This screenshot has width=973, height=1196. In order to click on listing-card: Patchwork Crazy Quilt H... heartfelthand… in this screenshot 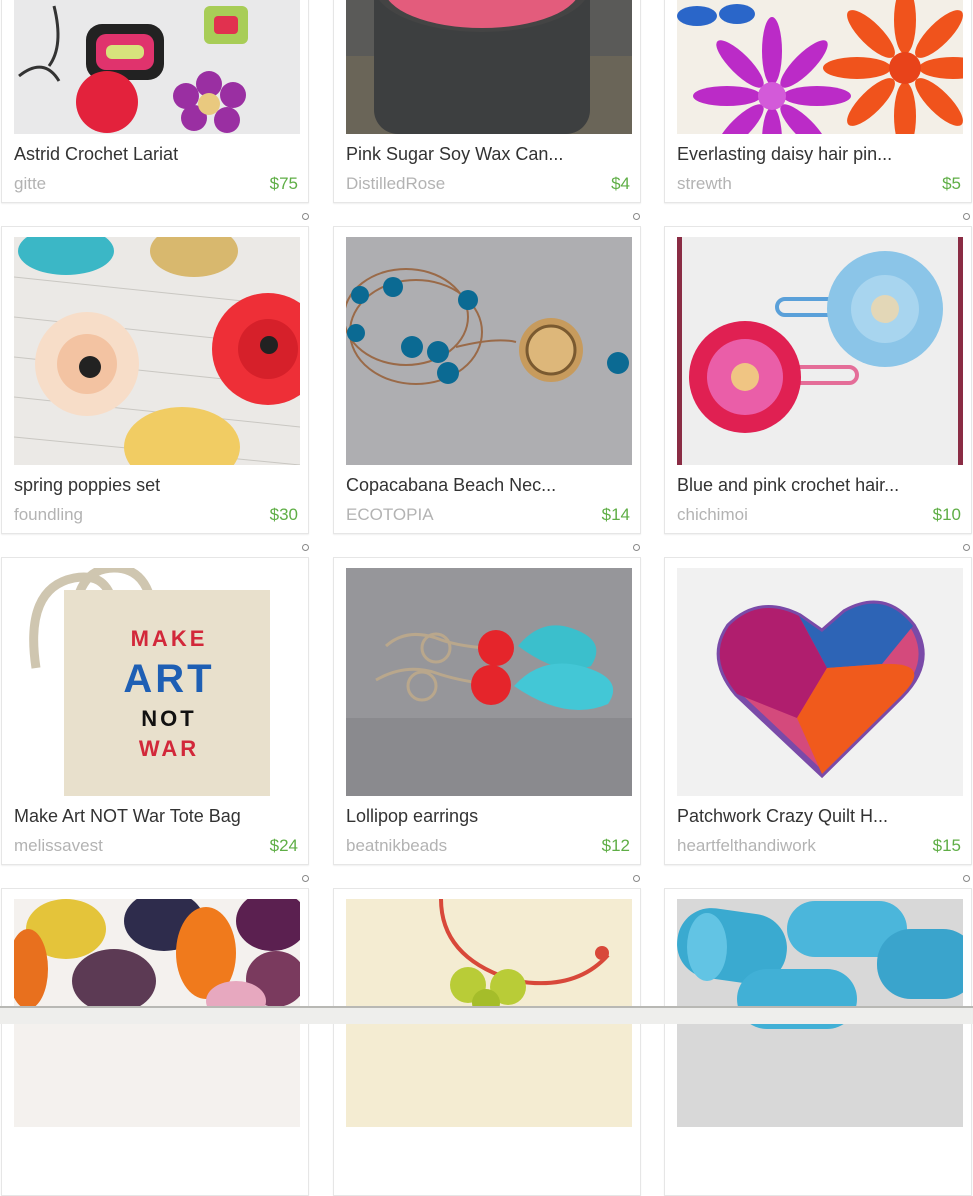, I will do `click(818, 711)`.